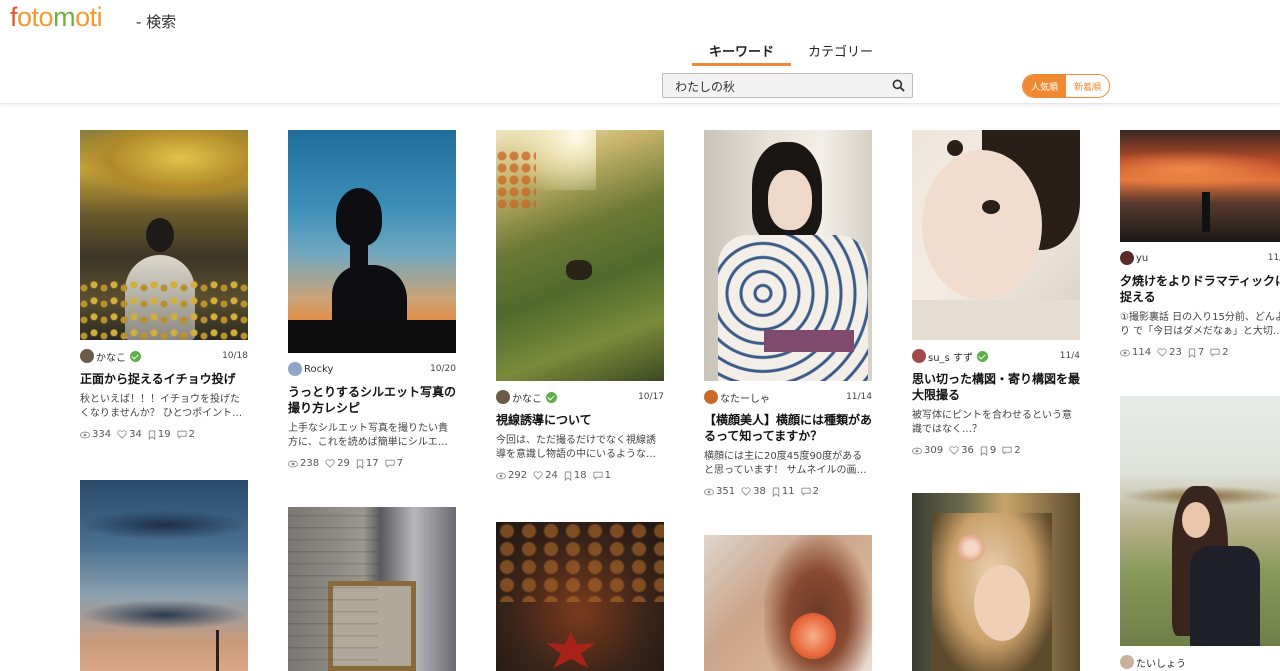 The image size is (1280, 671). I want to click on search-input-value: わたしの秋, so click(705, 87).